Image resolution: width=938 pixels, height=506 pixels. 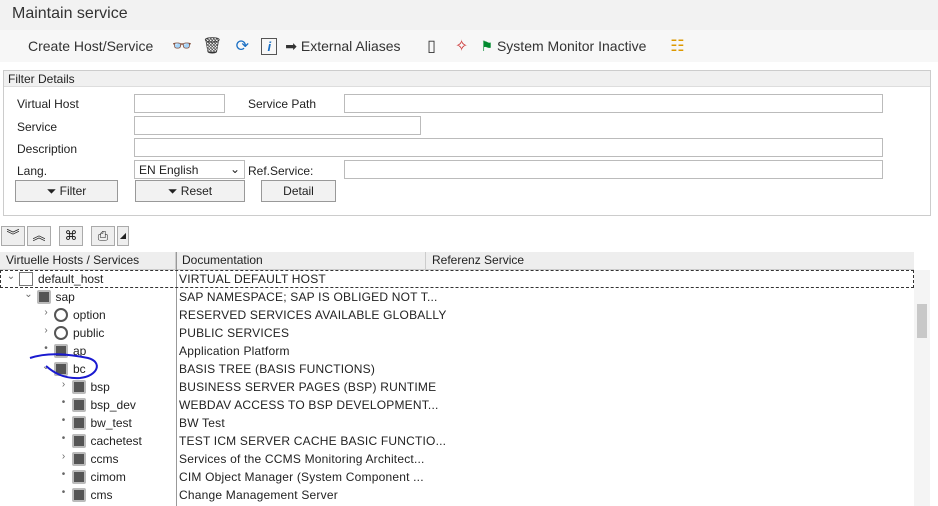 What do you see at coordinates (277, 369) in the screenshot?
I see `node-documentation: BASIS TREE (BASIS FUNCTIONS)` at bounding box center [277, 369].